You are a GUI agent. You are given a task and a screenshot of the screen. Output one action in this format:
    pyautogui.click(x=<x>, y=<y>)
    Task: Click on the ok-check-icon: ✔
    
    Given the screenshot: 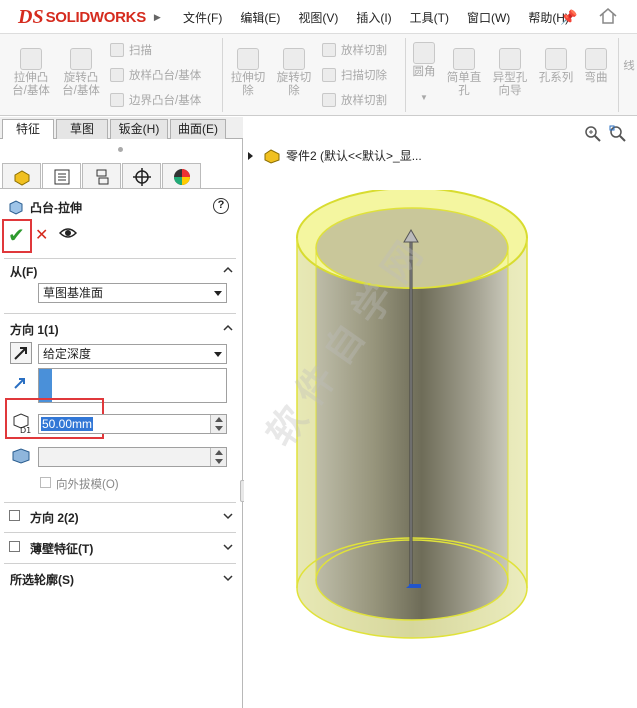 What is the action you would take?
    pyautogui.click(x=16, y=235)
    